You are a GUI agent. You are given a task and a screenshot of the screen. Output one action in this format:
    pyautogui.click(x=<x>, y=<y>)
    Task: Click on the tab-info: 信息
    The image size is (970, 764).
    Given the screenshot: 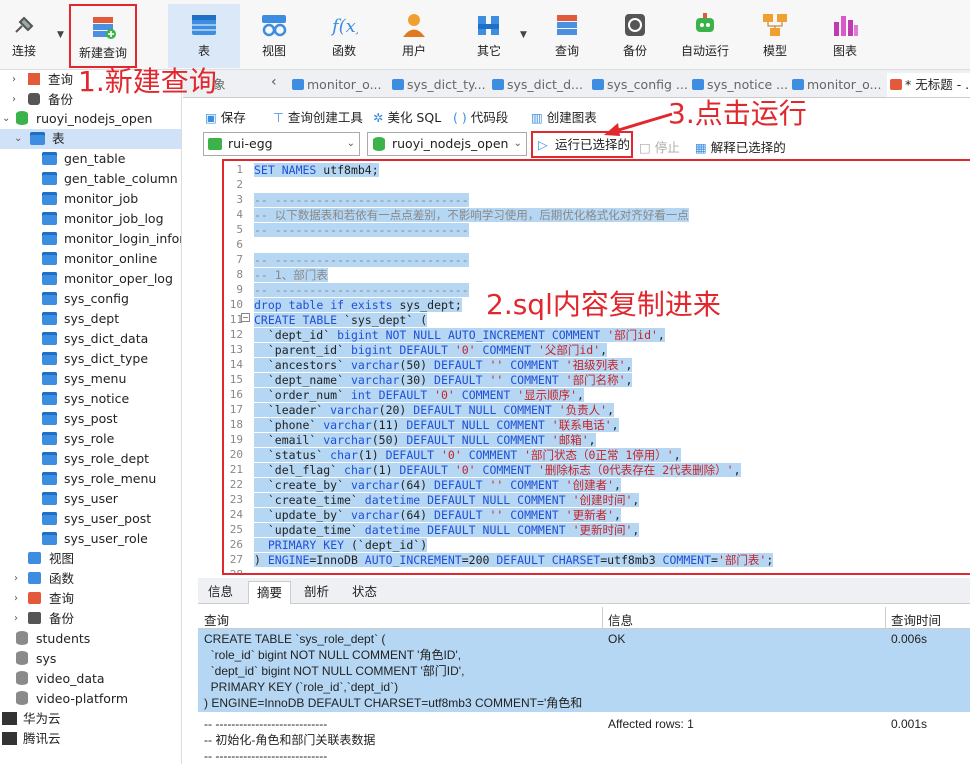 What is the action you would take?
    pyautogui.click(x=220, y=592)
    